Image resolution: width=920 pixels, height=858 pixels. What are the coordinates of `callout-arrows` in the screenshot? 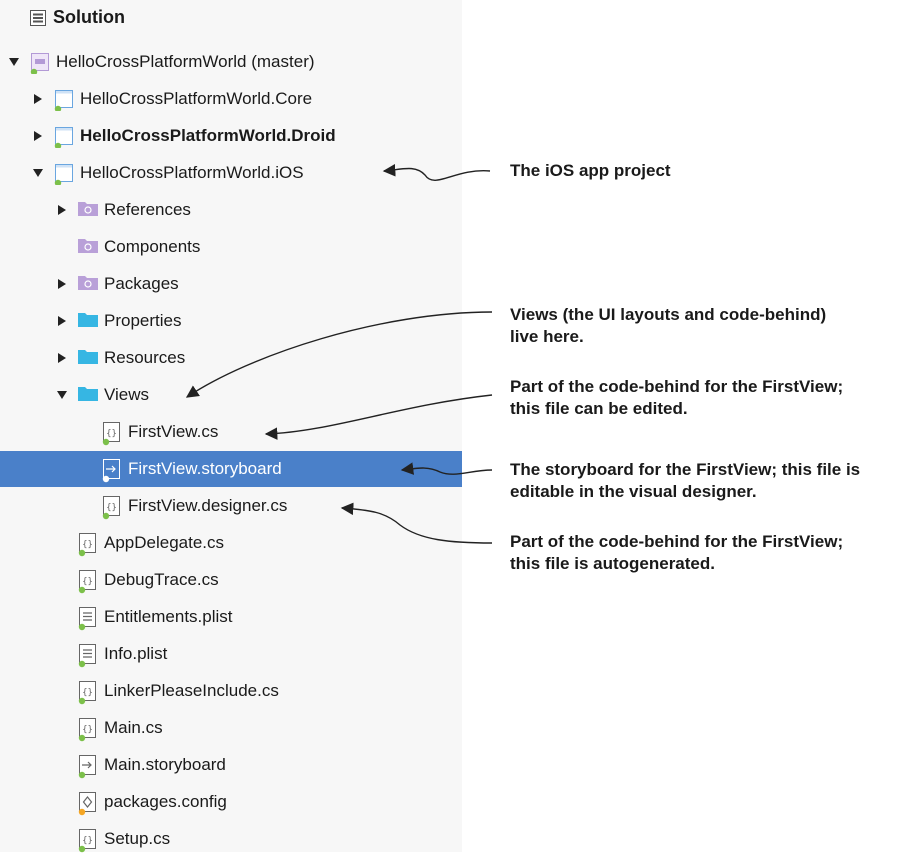 It's located at (339, 354).